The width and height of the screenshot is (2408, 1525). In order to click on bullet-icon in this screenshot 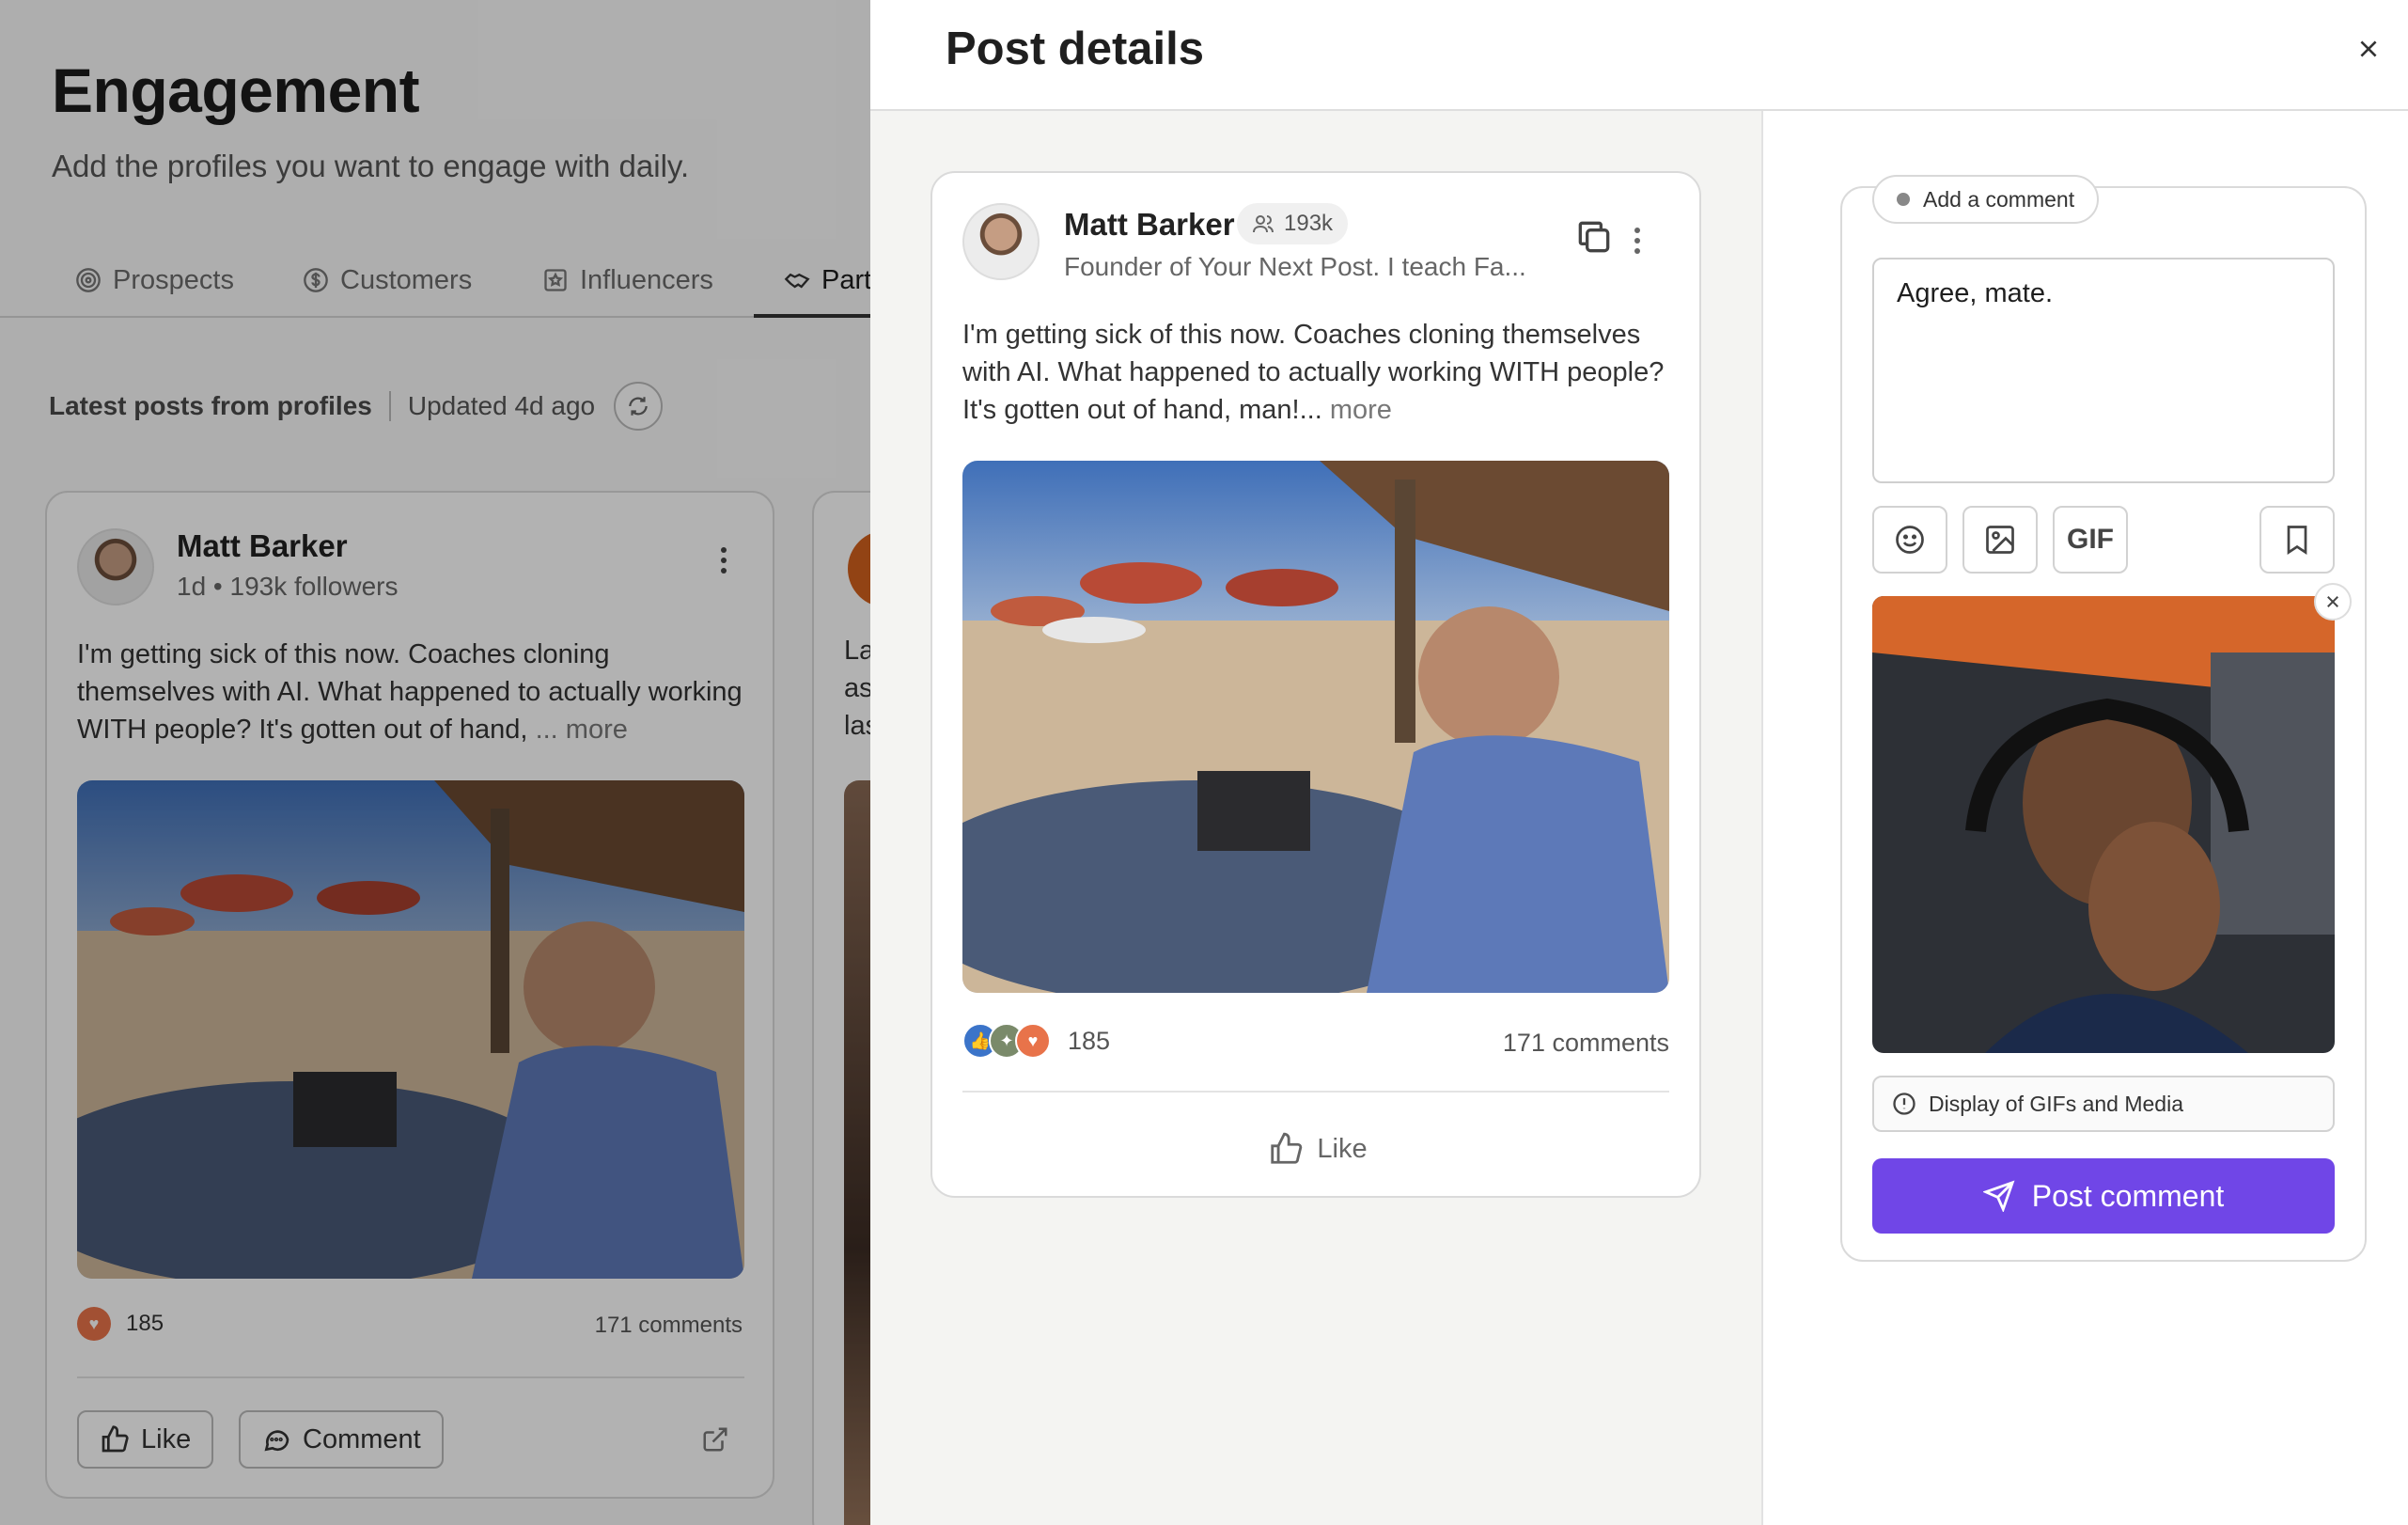, I will do `click(1903, 199)`.